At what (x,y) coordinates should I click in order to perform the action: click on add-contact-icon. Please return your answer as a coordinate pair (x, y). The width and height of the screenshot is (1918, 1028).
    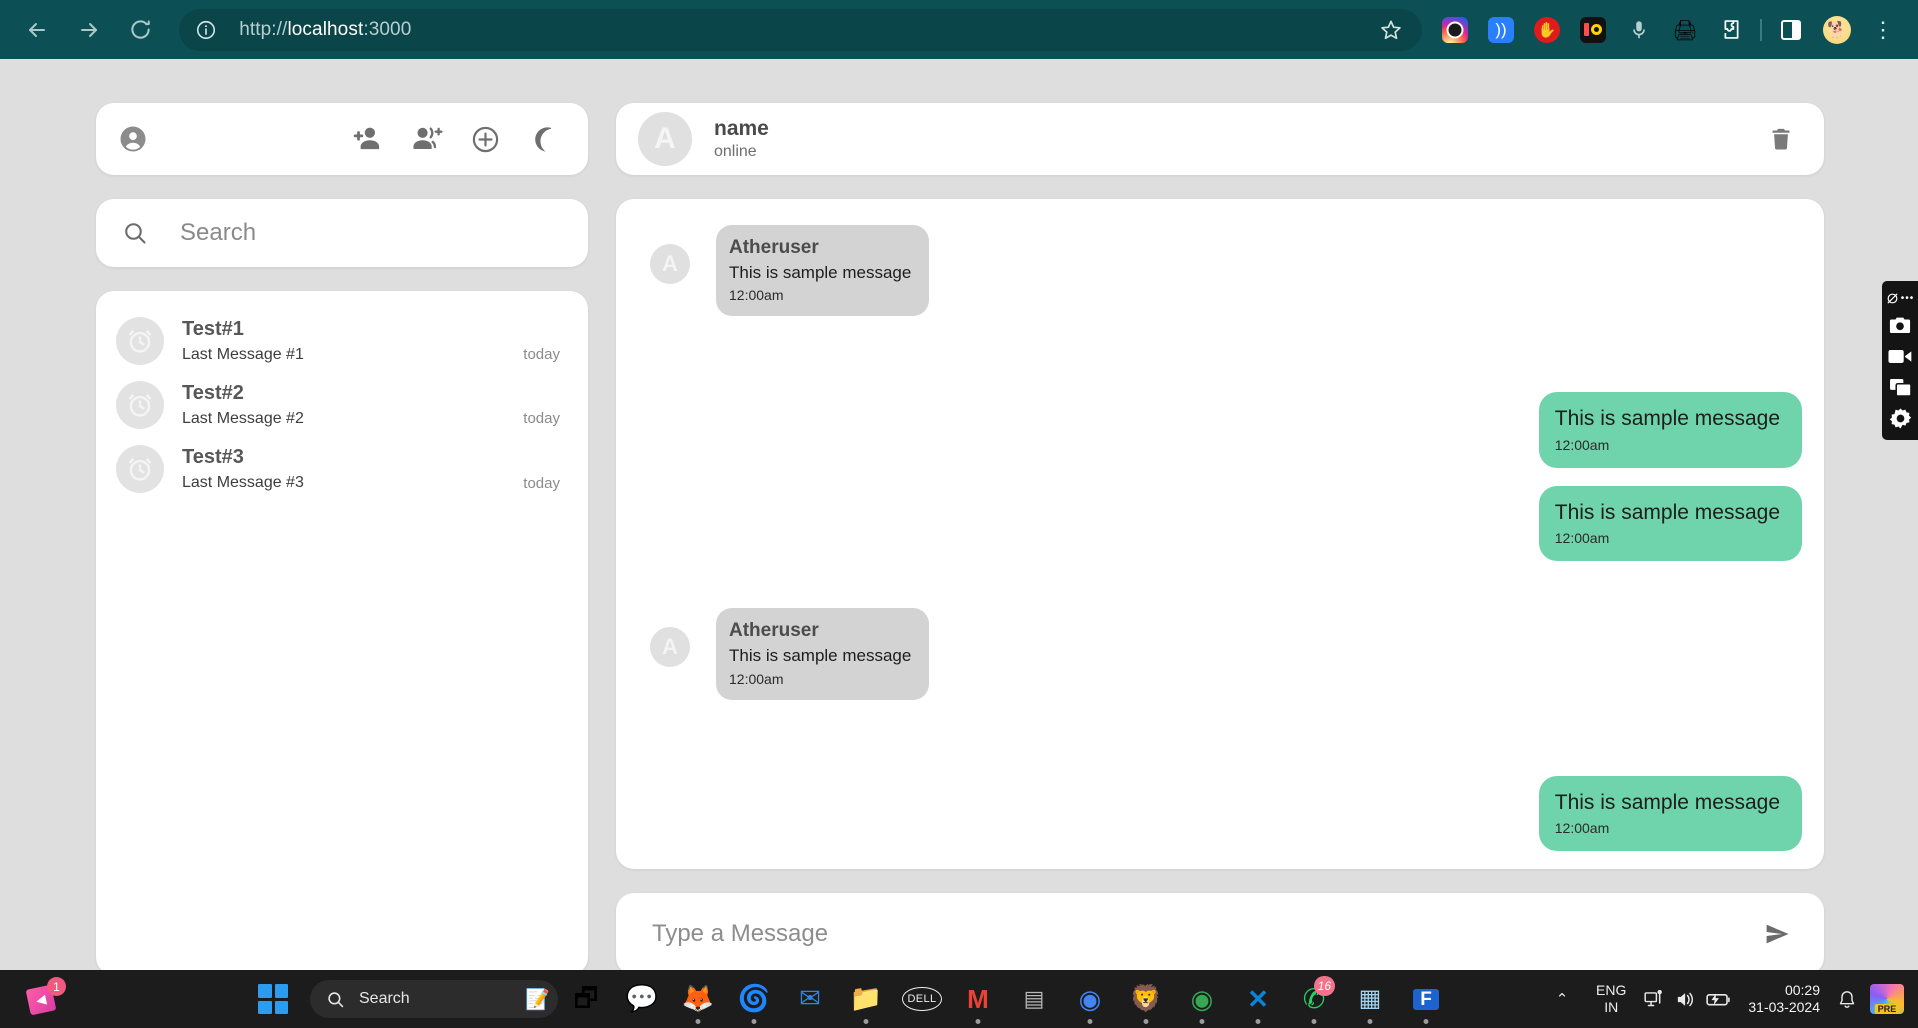
    Looking at the image, I should click on (368, 139).